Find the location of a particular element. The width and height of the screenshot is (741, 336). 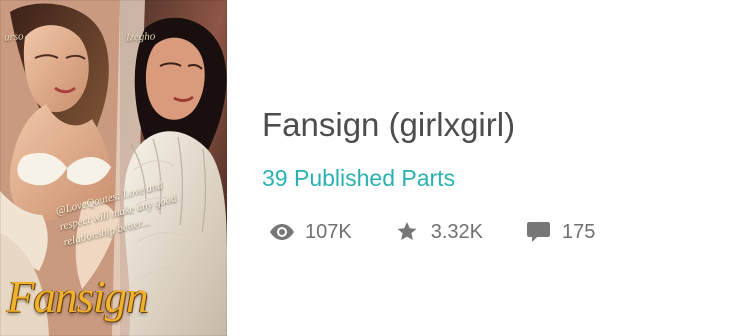

votes-stat: 3.32K is located at coordinates (438, 232).